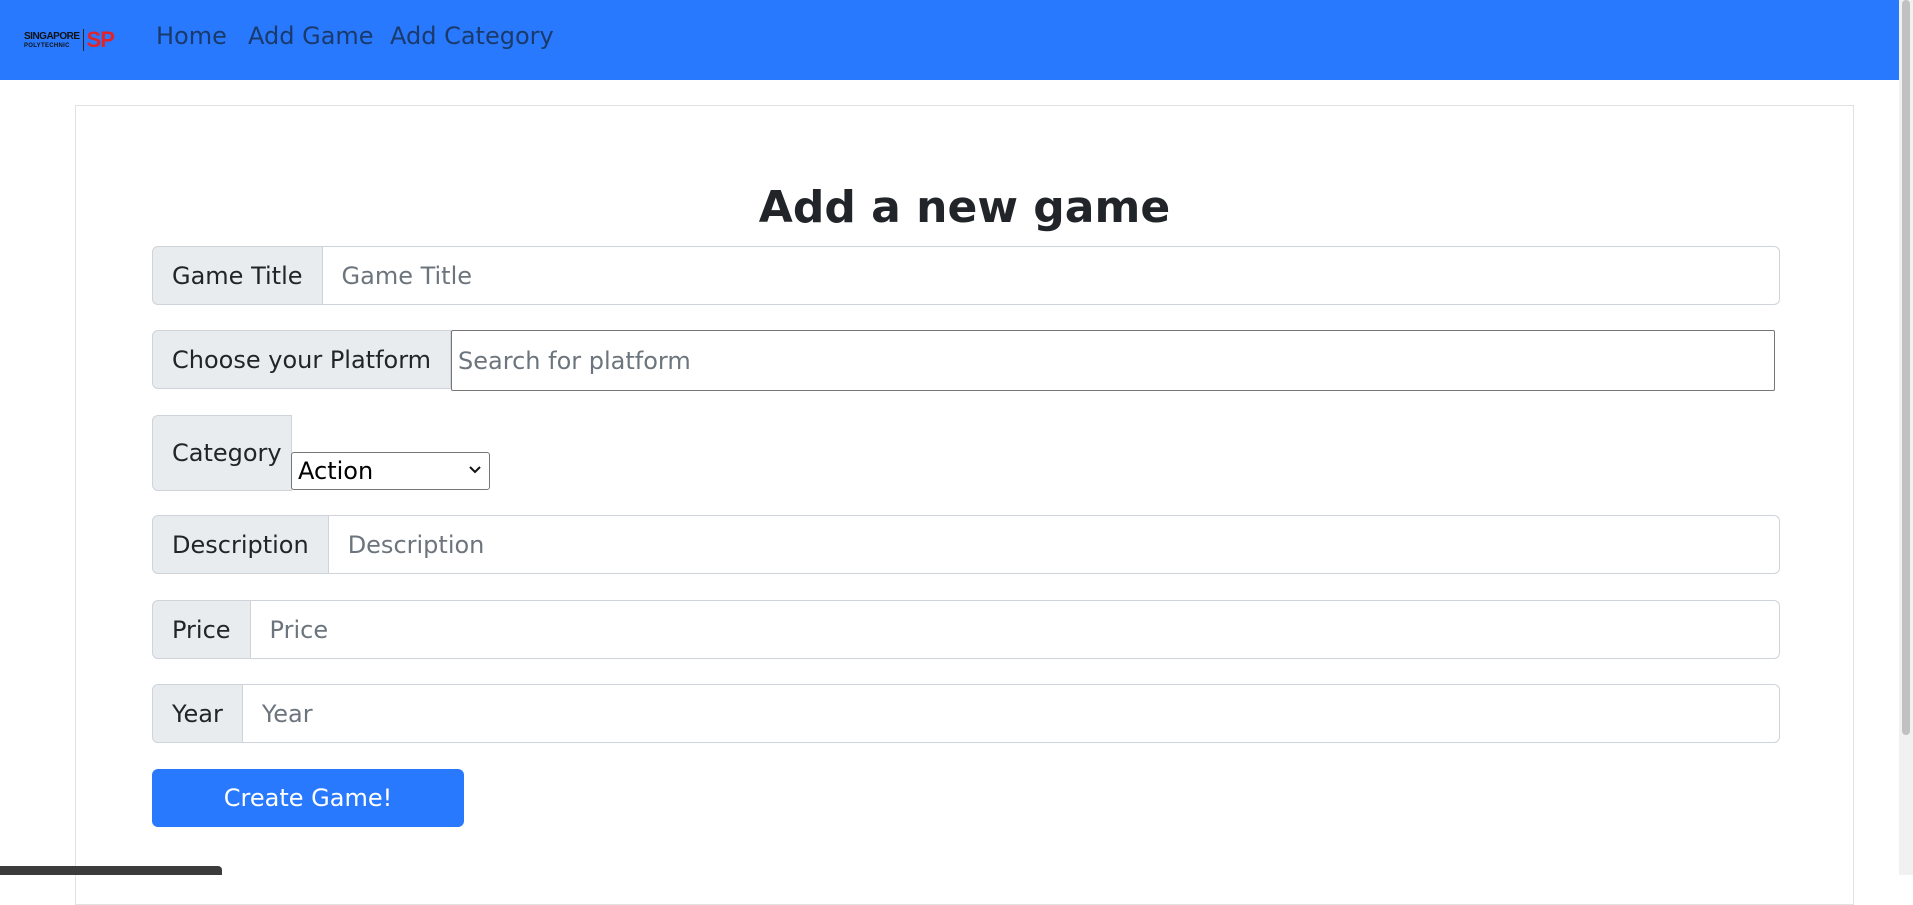 The height and width of the screenshot is (905, 1913). Describe the element at coordinates (1054, 544) in the screenshot. I see `description-input` at that location.